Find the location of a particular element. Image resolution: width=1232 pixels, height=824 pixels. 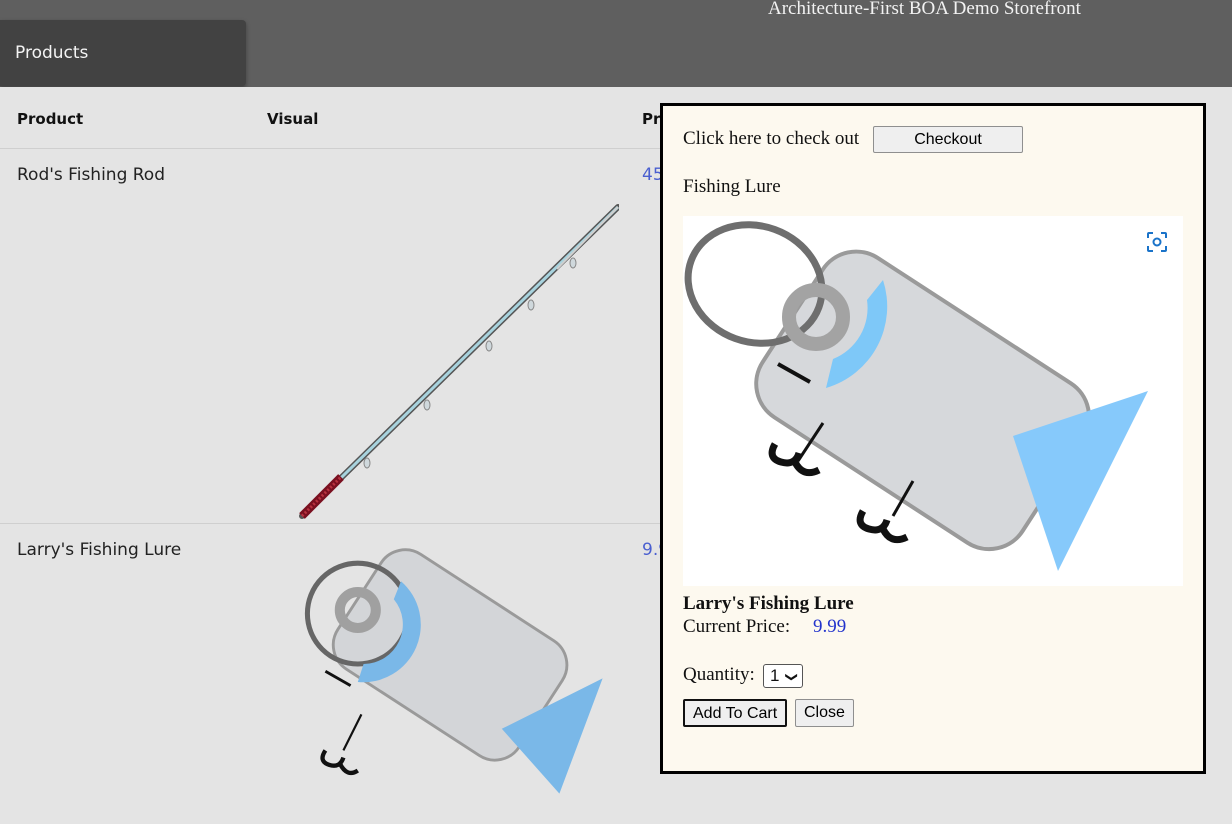

nav-tab-products: Products is located at coordinates (123, 53).